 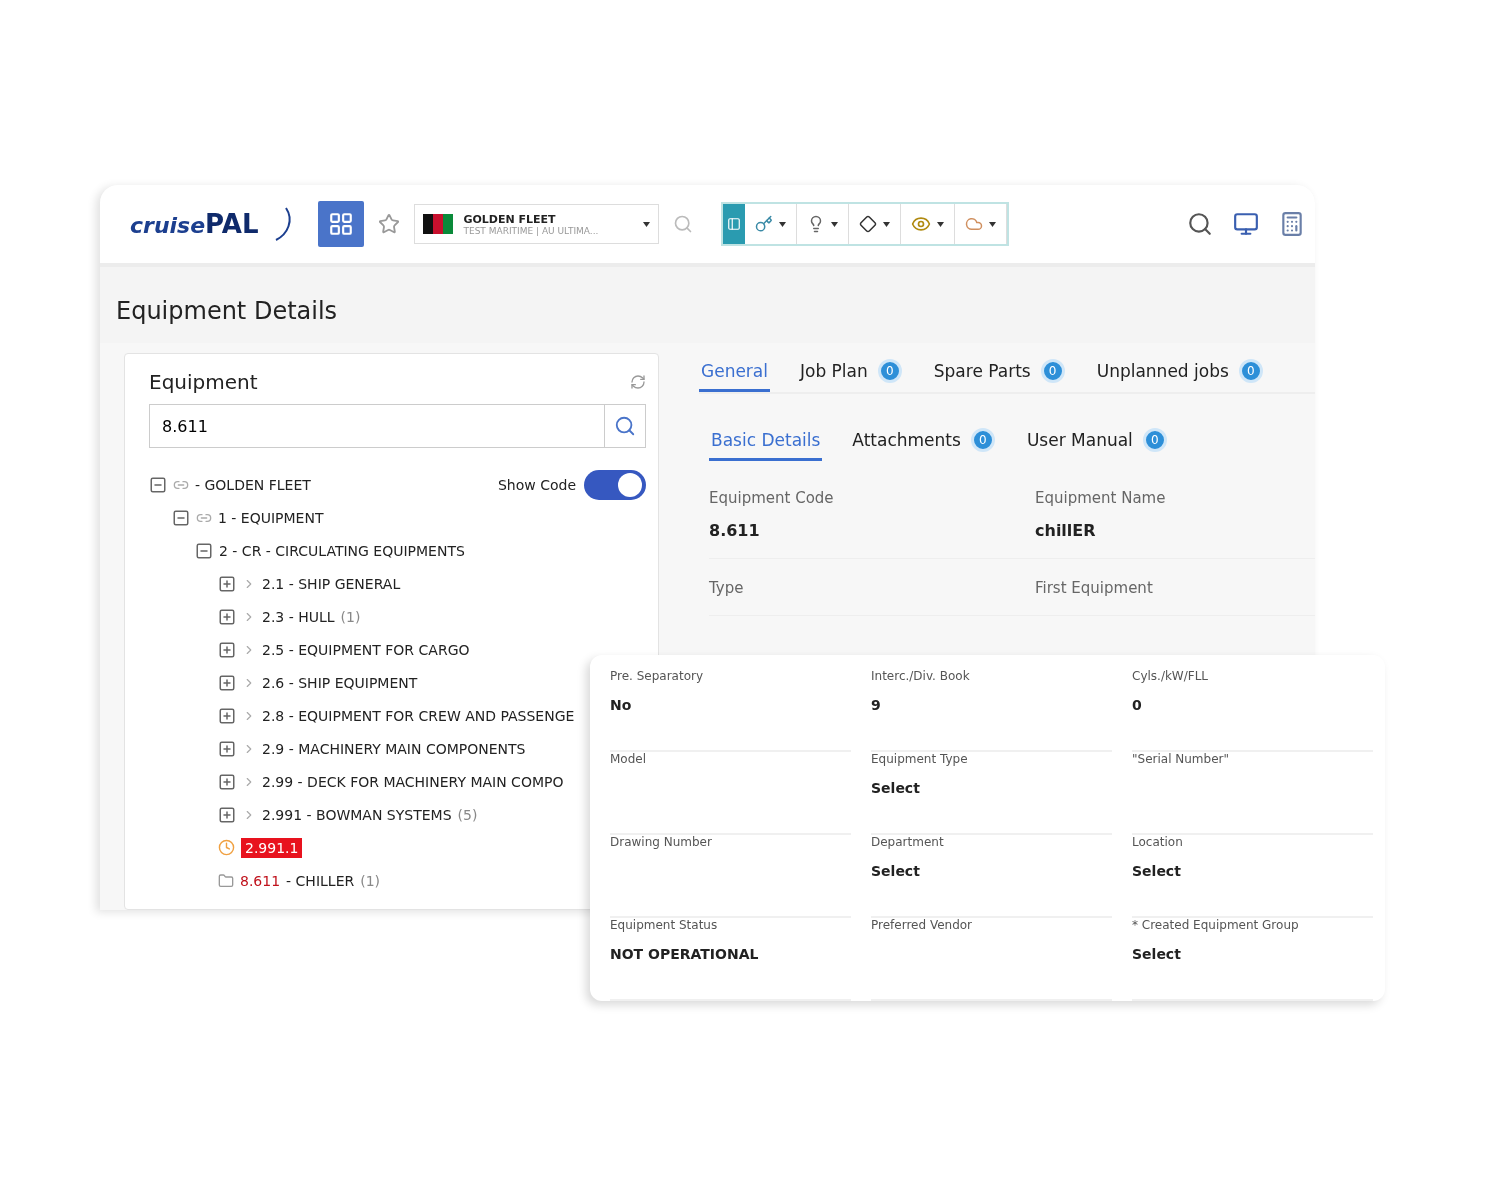 I want to click on show-code-toggle, so click(x=615, y=484).